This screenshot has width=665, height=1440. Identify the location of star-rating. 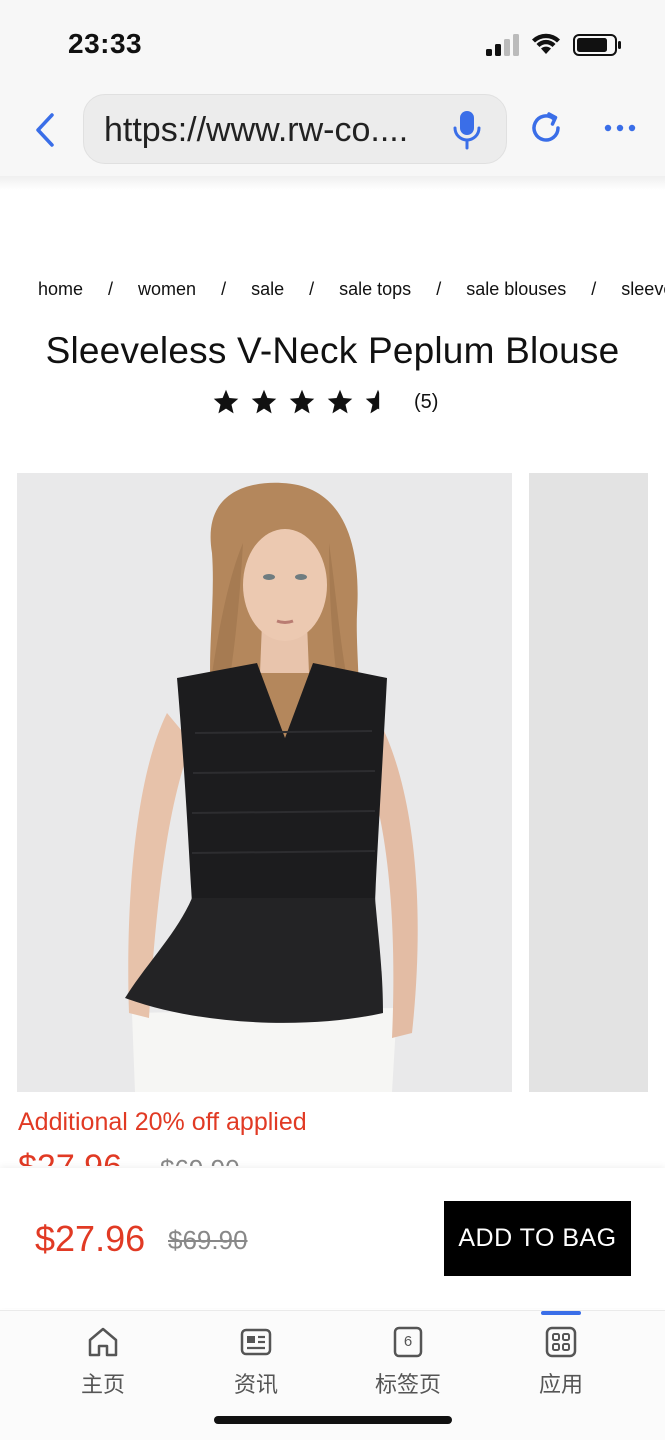
(307, 402).